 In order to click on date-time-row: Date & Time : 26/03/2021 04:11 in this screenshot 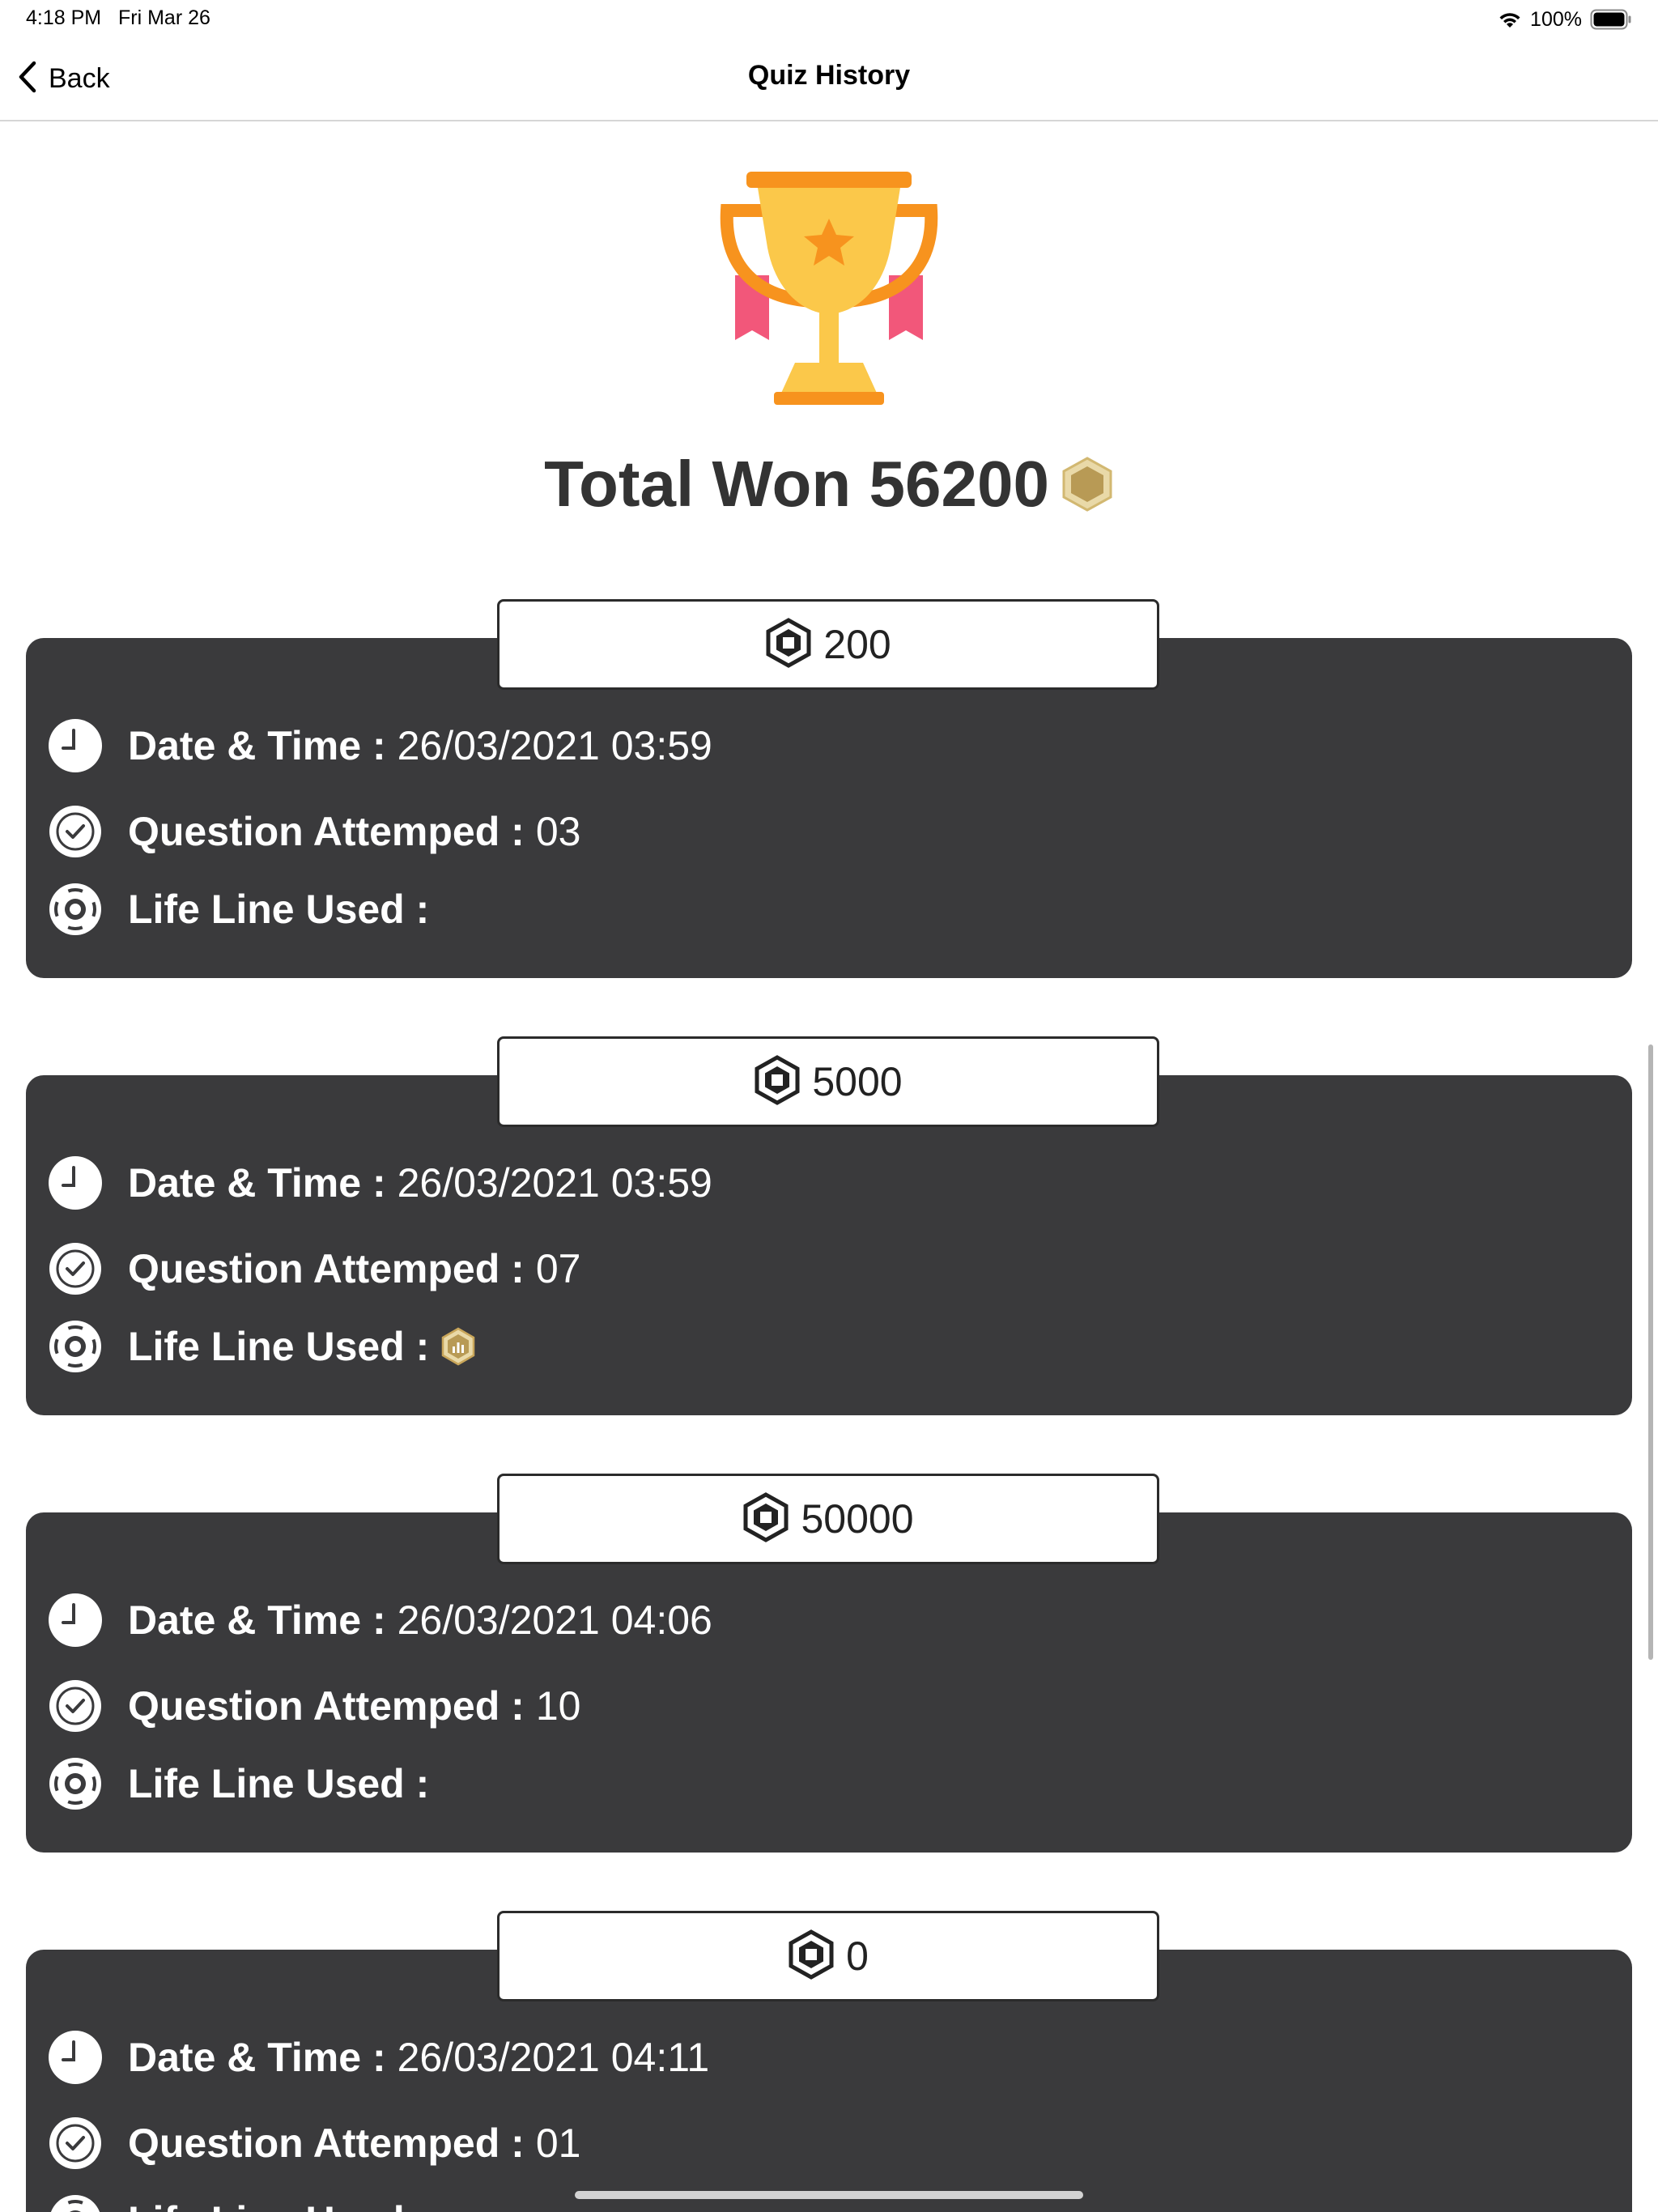, I will do `click(378, 2058)`.